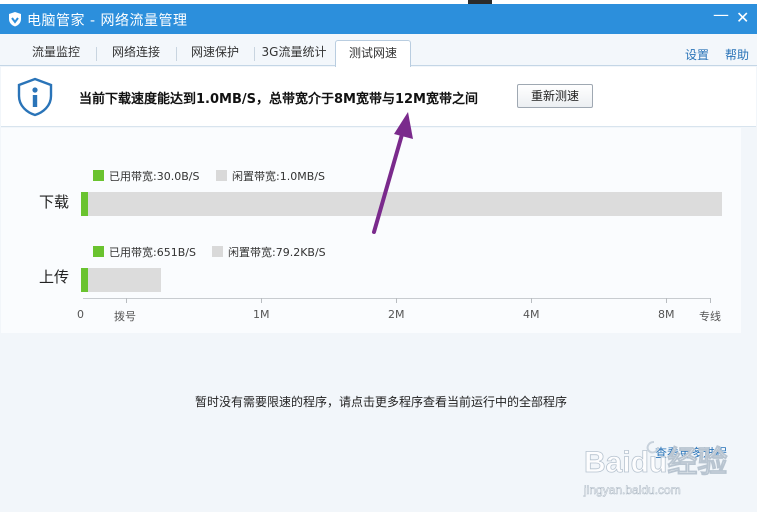 The width and height of the screenshot is (757, 512). Describe the element at coordinates (80, 314) in the screenshot. I see `axis-tick-label: 0` at that location.